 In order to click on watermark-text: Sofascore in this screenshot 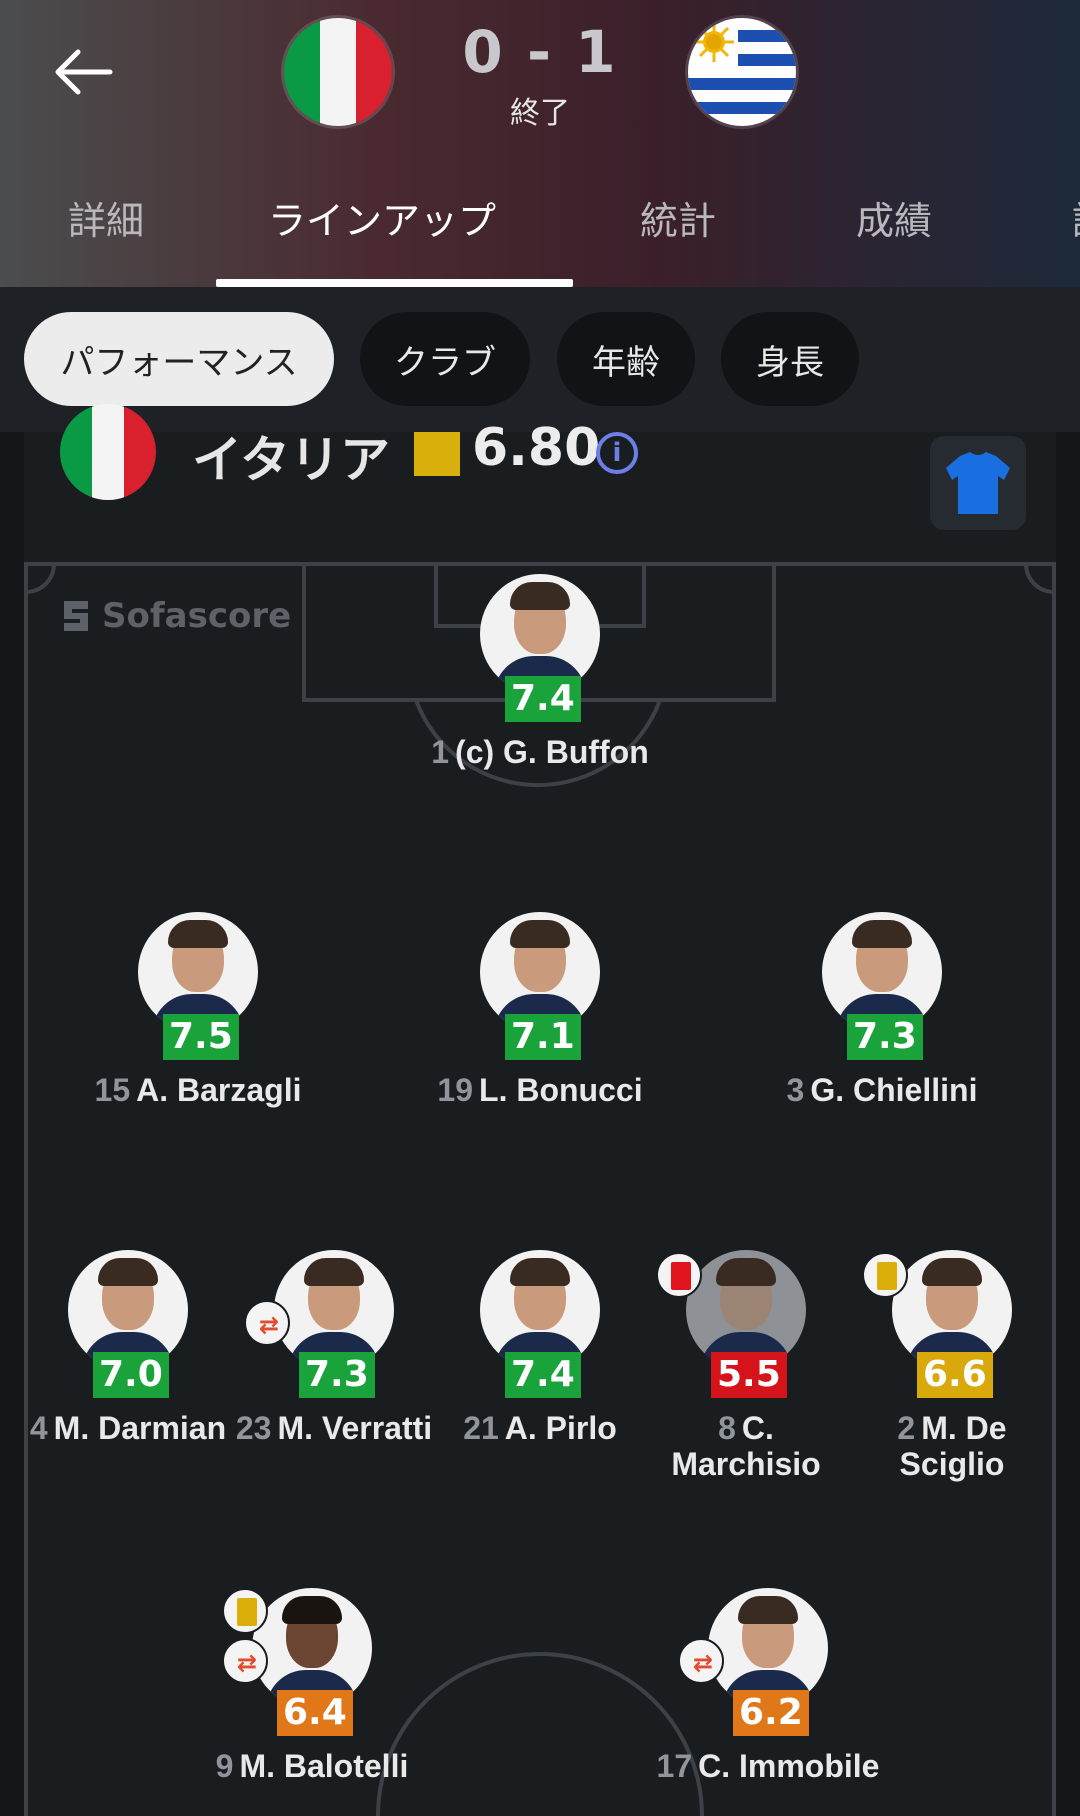, I will do `click(197, 616)`.